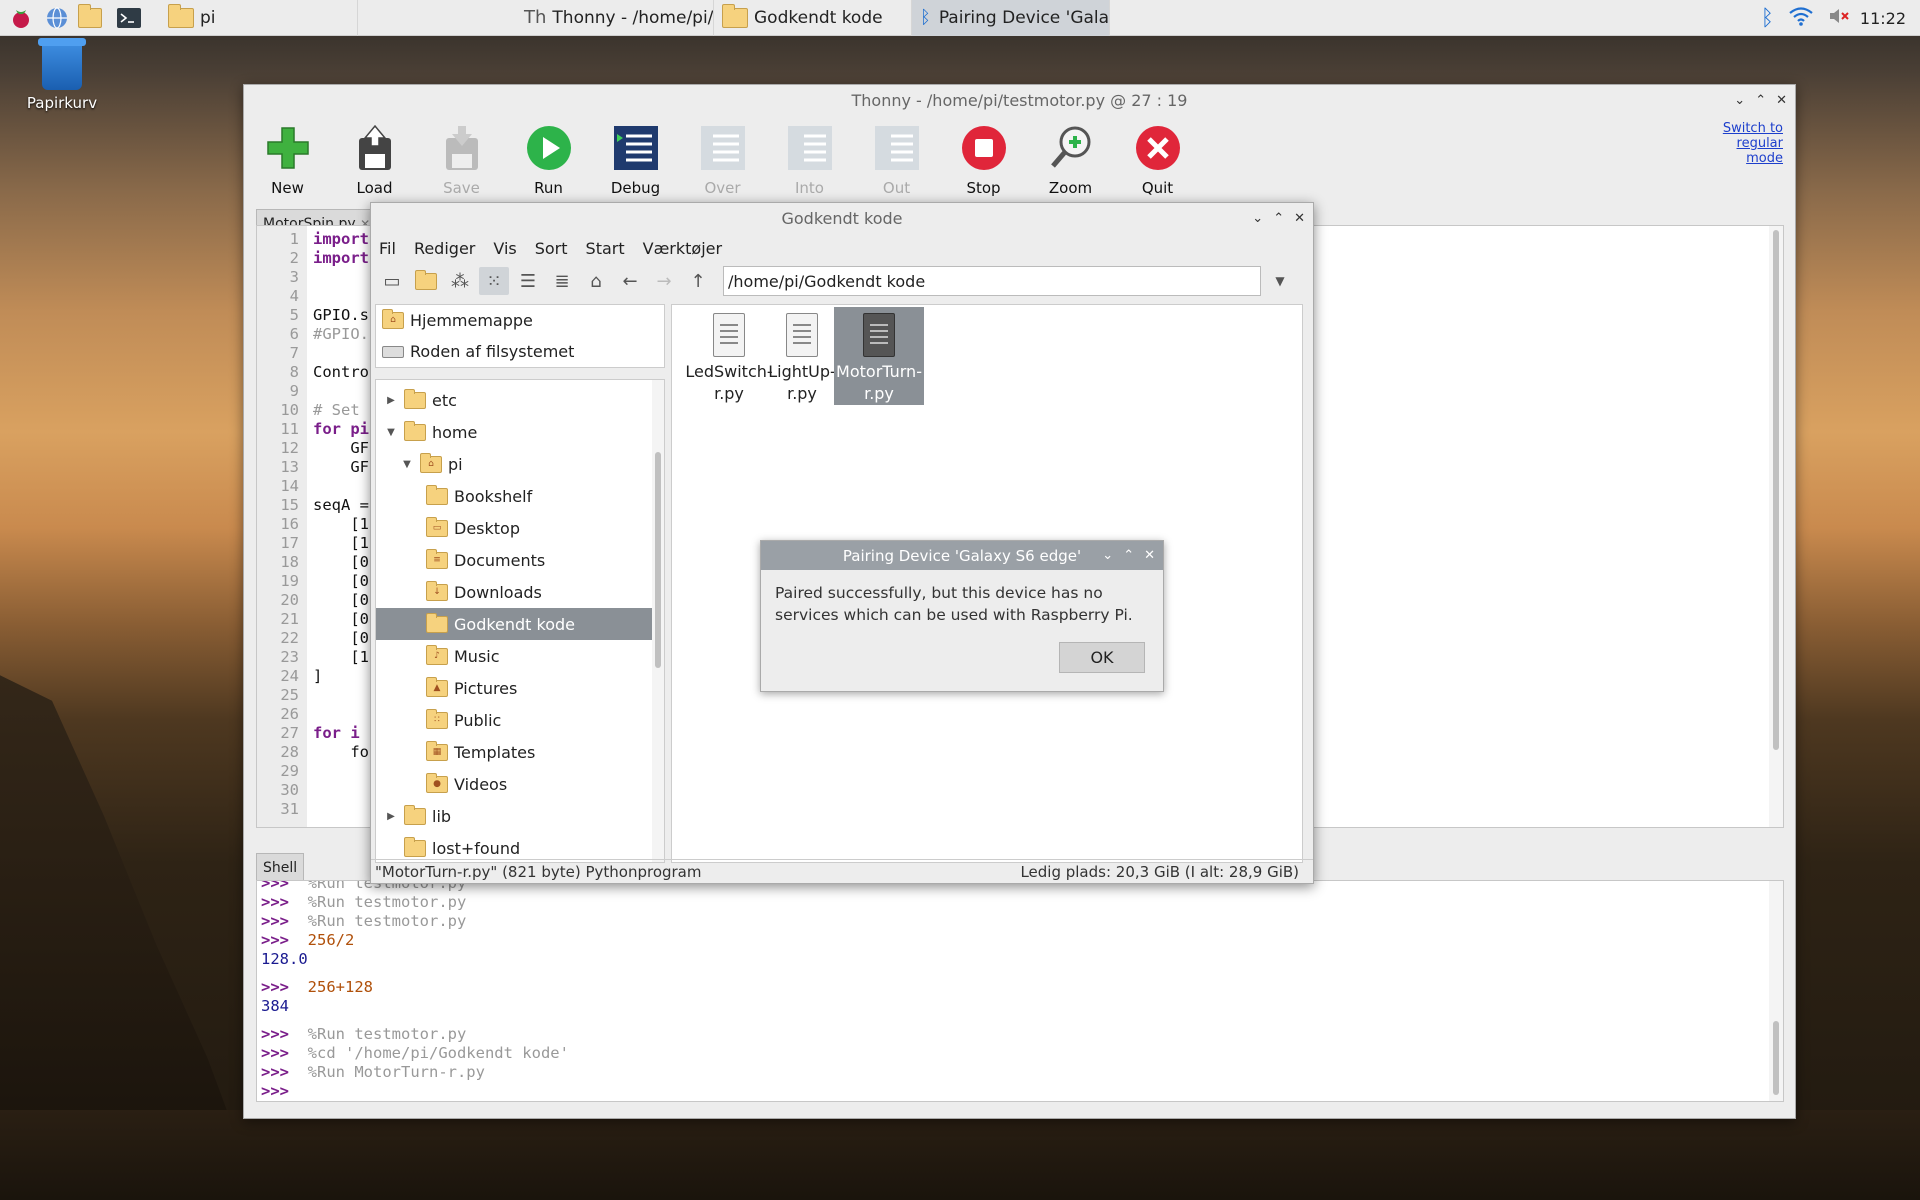  I want to click on tree-item-etc: ▶ etc, so click(520, 400).